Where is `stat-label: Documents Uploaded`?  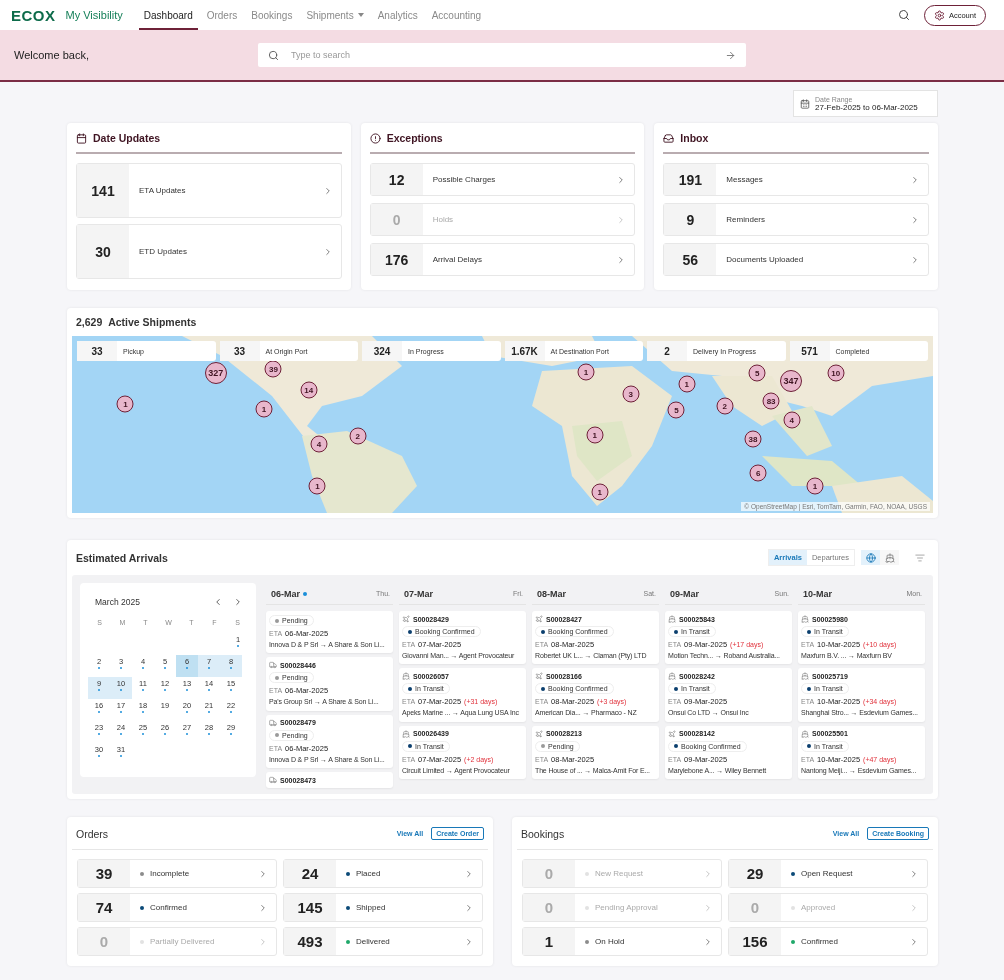
stat-label: Documents Uploaded is located at coordinates (765, 259).